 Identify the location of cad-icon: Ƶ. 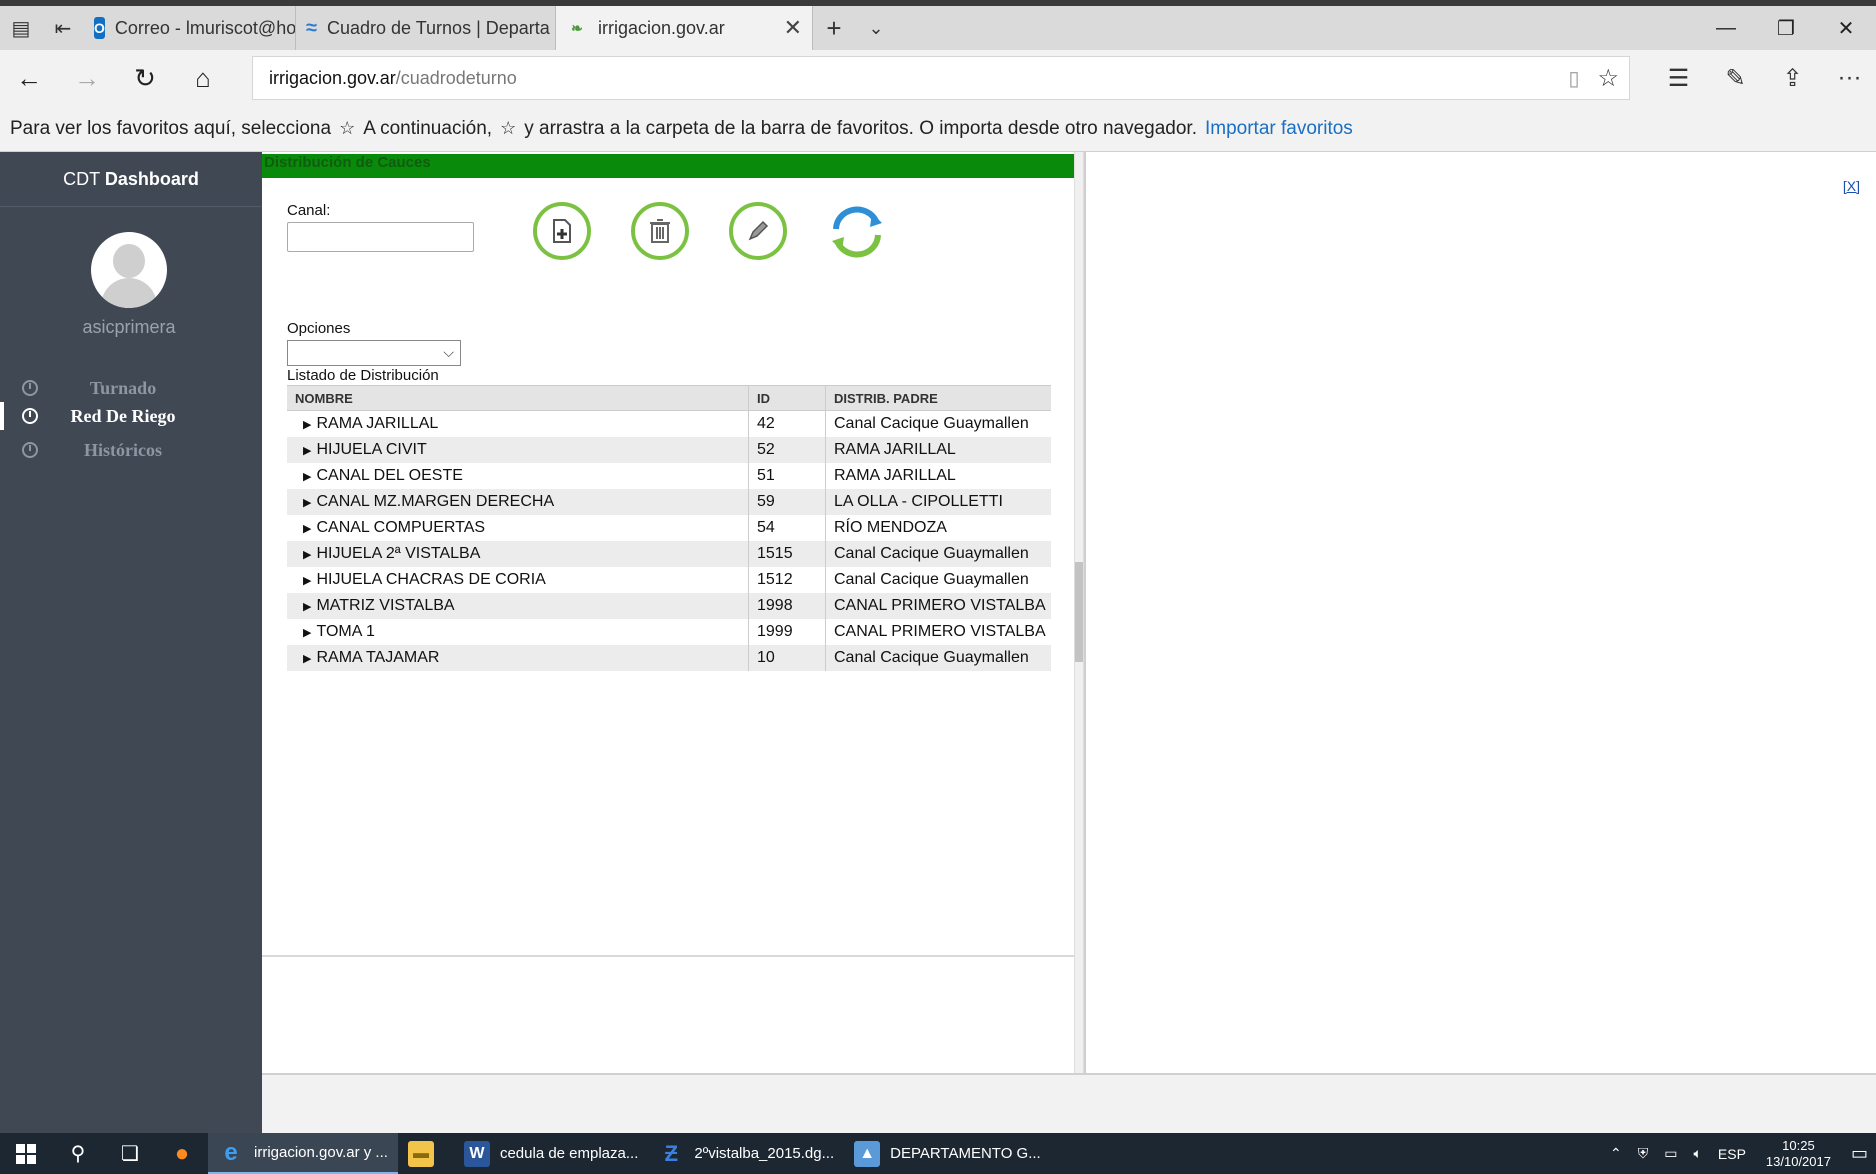
(671, 1153).